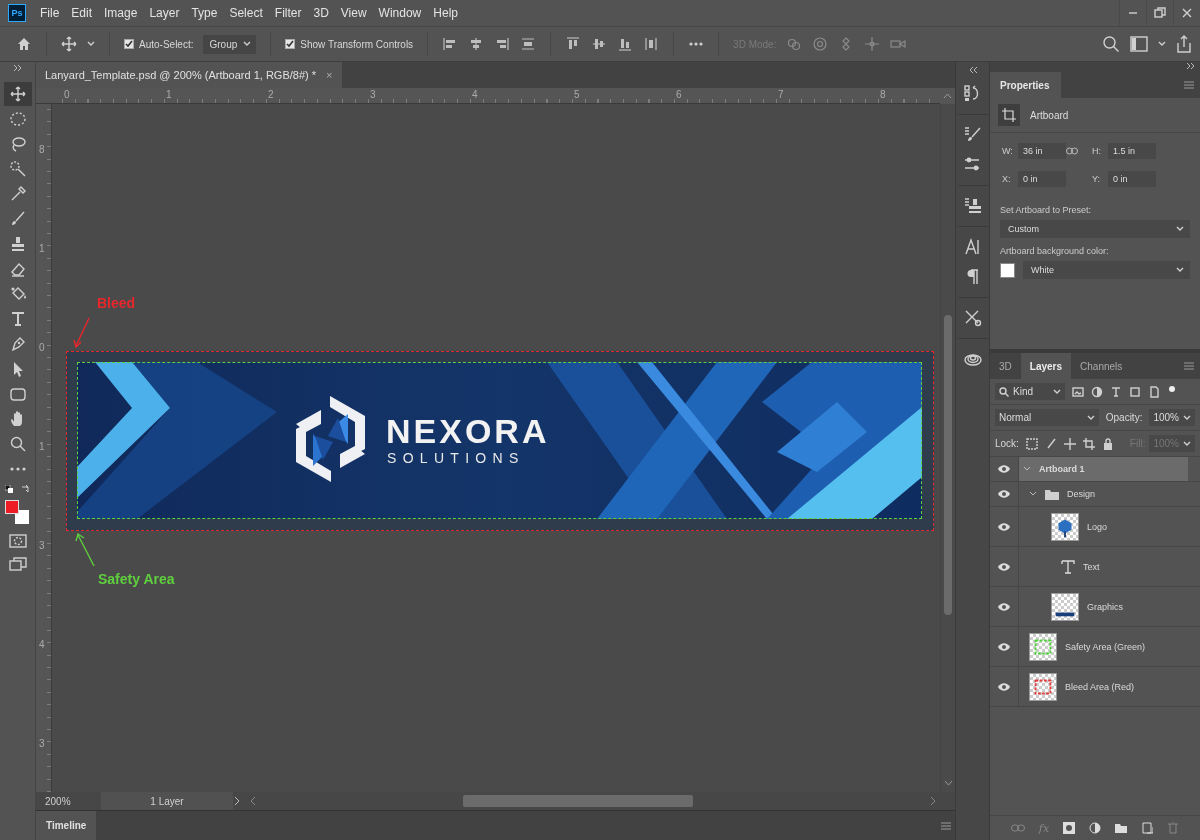 This screenshot has width=1200, height=840. What do you see at coordinates (1007, 270) in the screenshot?
I see `color-swatch` at bounding box center [1007, 270].